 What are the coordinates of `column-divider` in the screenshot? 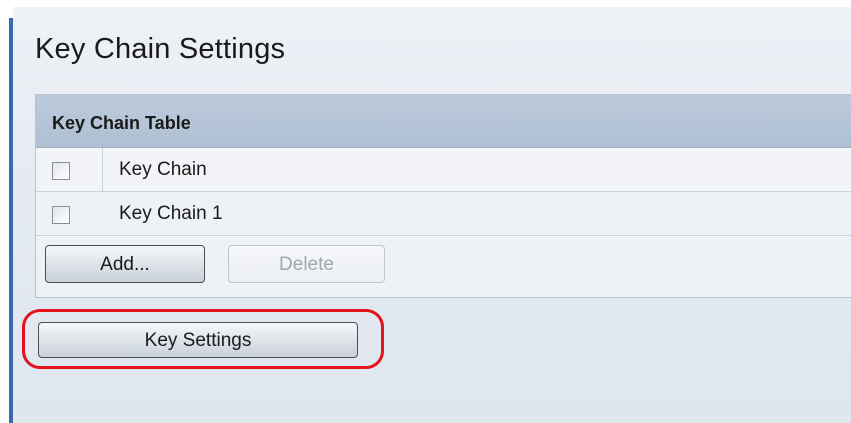 It's located at (102, 170).